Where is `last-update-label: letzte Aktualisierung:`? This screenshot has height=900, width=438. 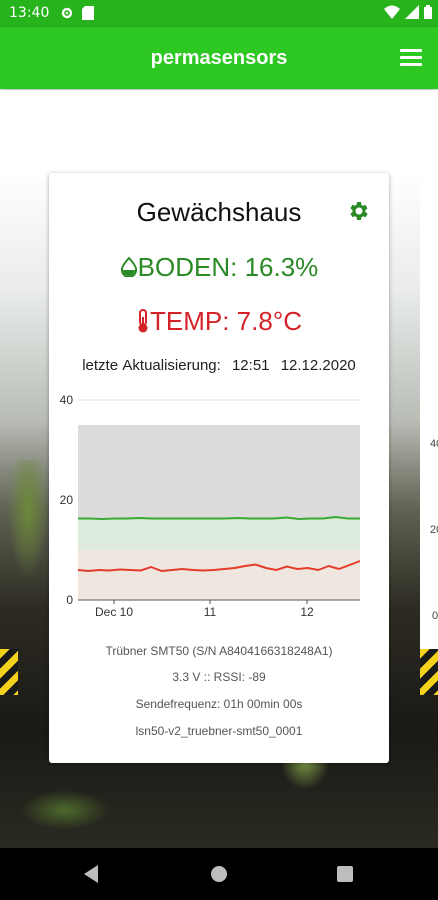
last-update-label: letzte Aktualisierung: is located at coordinates (151, 365).